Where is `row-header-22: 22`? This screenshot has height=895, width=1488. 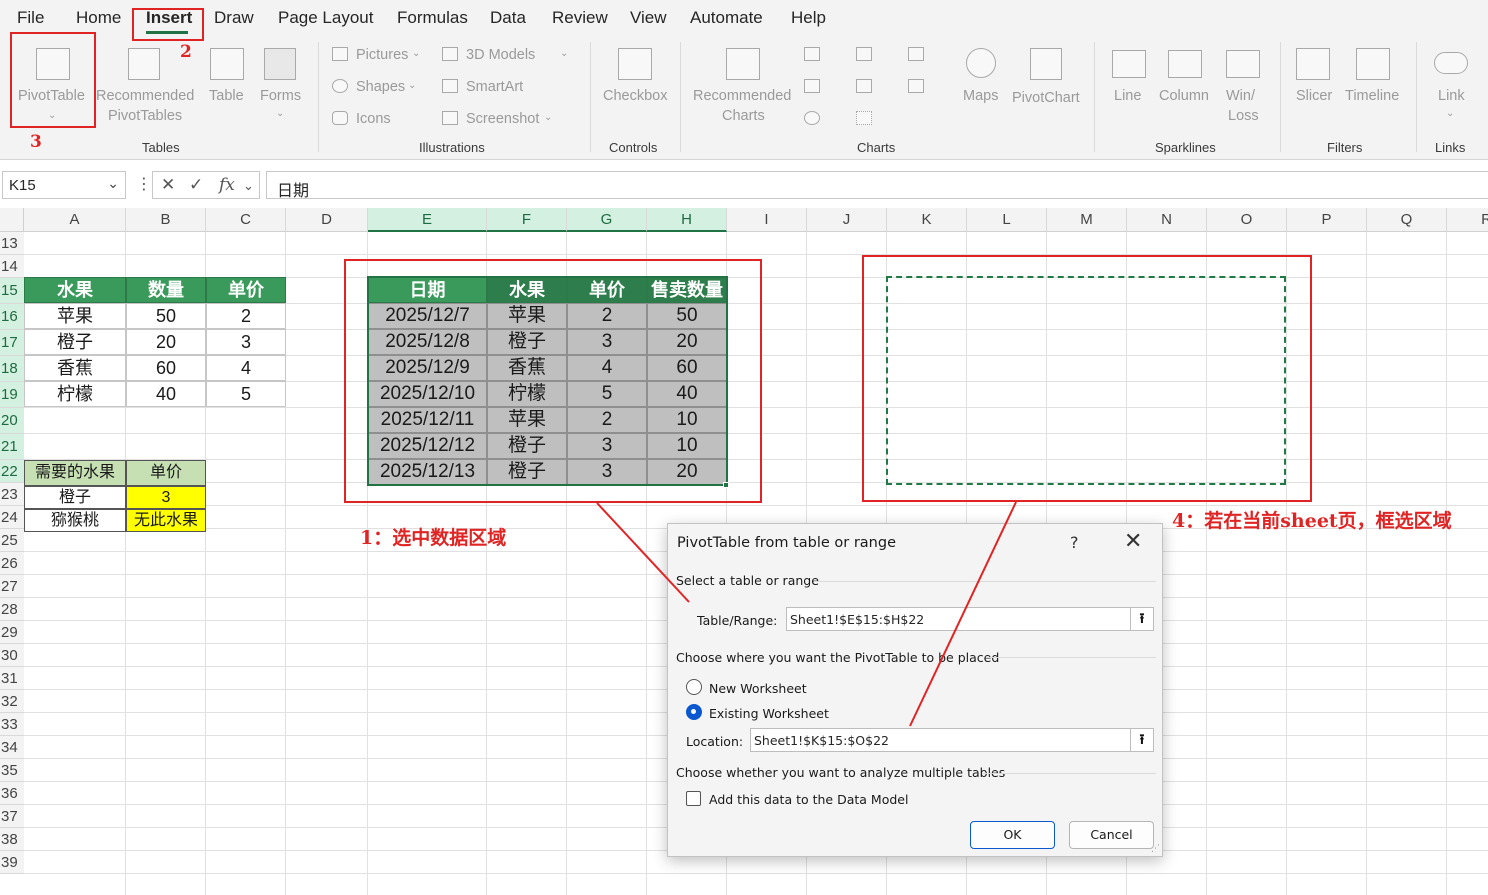
row-header-22: 22 is located at coordinates (12, 471).